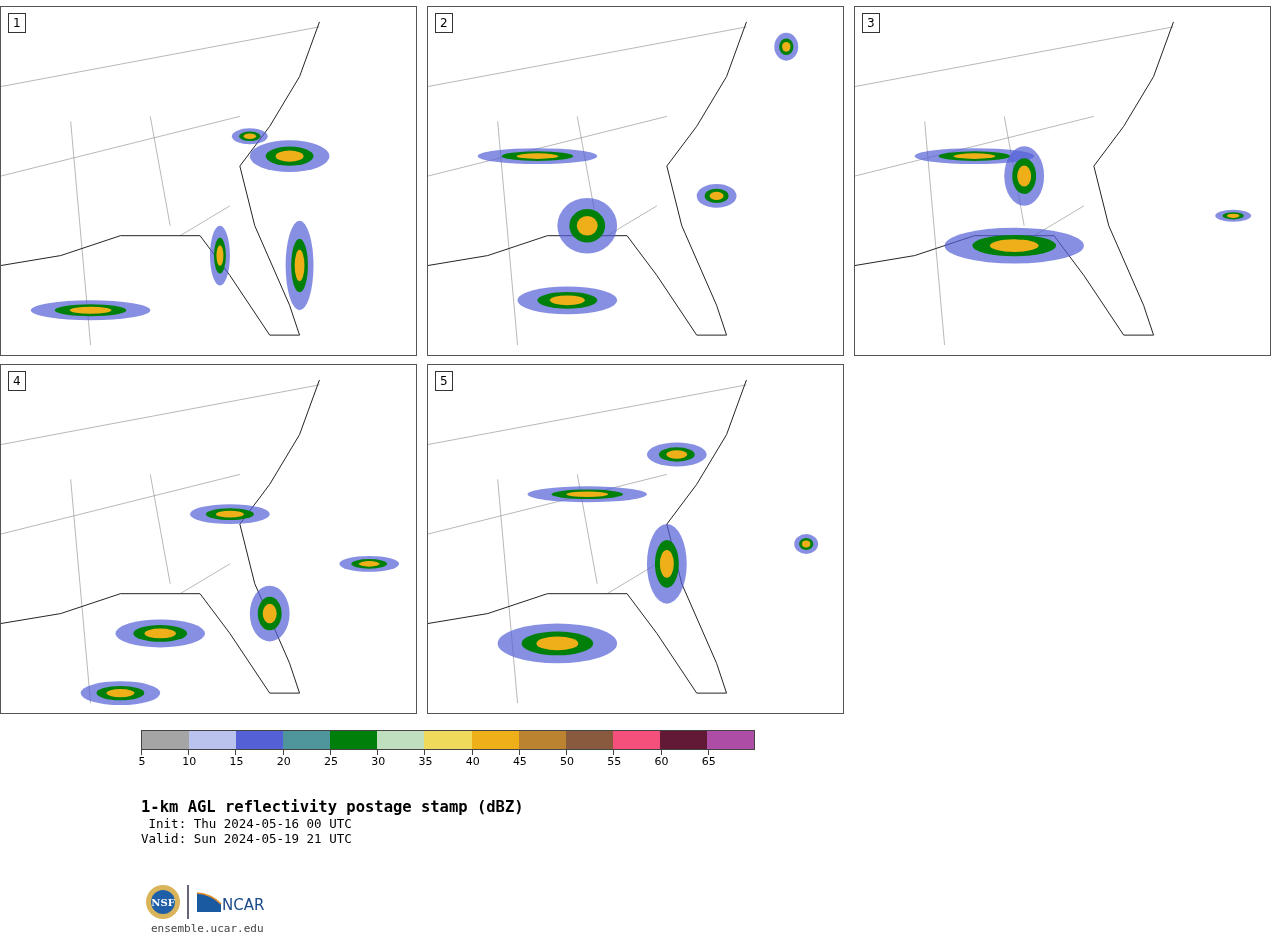 This screenshot has width=1280, height=936. What do you see at coordinates (444, 381) in the screenshot?
I see `panel-number: 5` at bounding box center [444, 381].